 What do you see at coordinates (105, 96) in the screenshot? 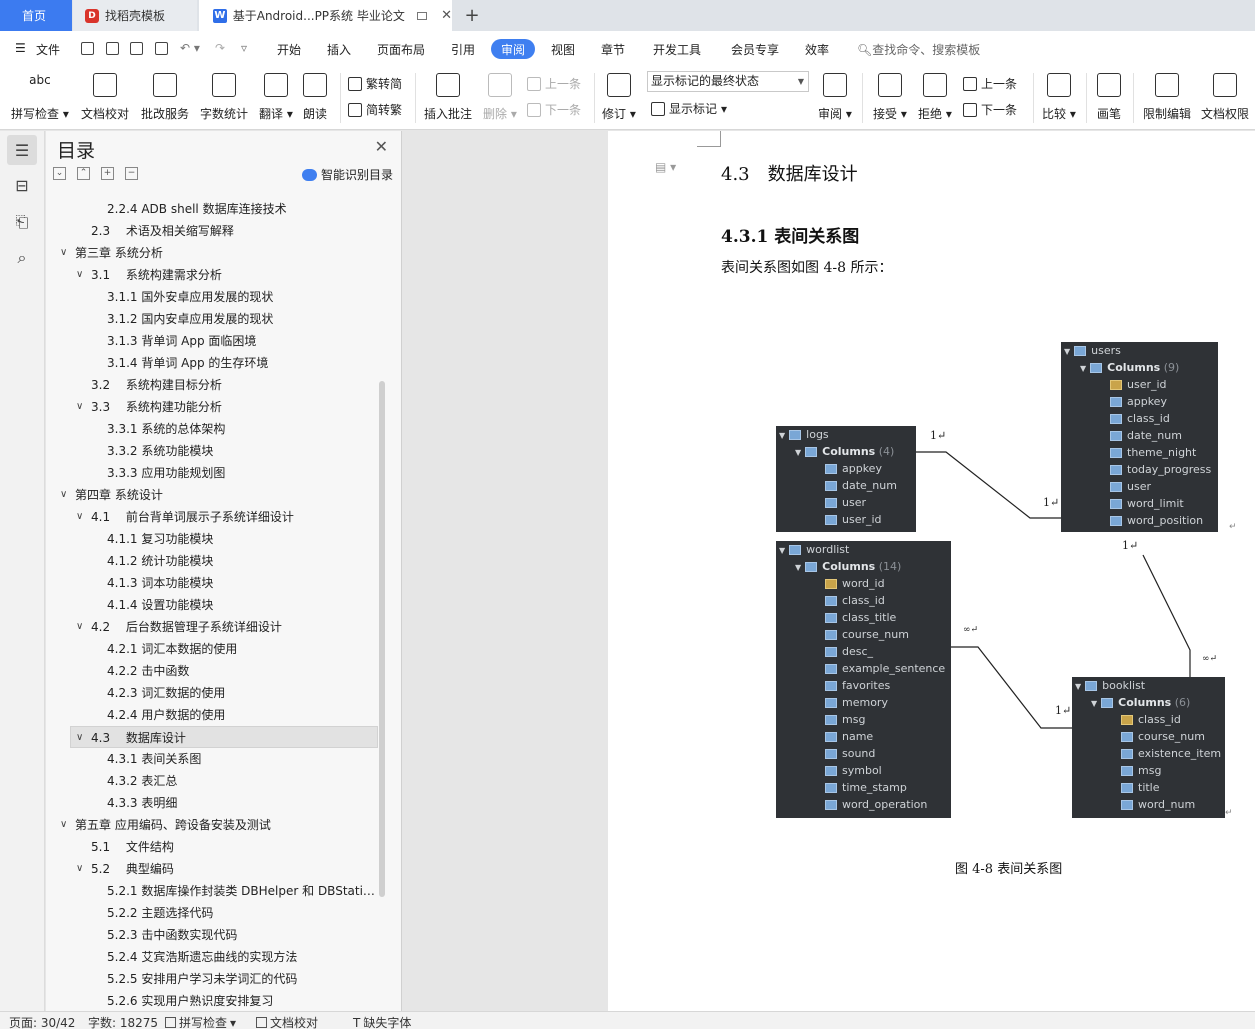
I see `doc-check-button: 文档校对` at bounding box center [105, 96].